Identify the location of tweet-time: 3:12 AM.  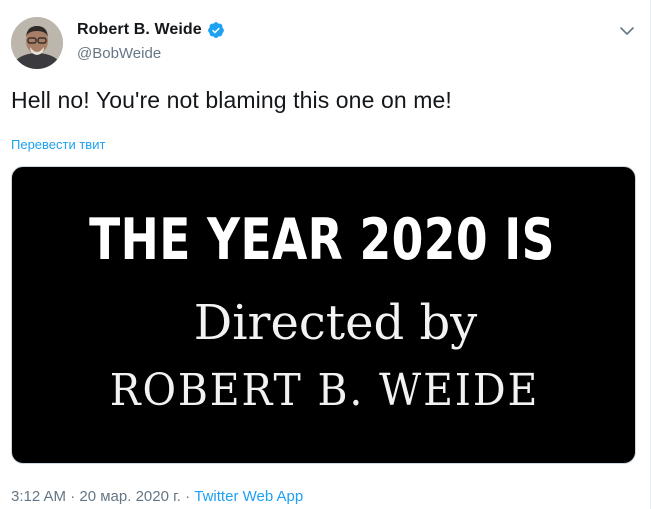
(38, 496).